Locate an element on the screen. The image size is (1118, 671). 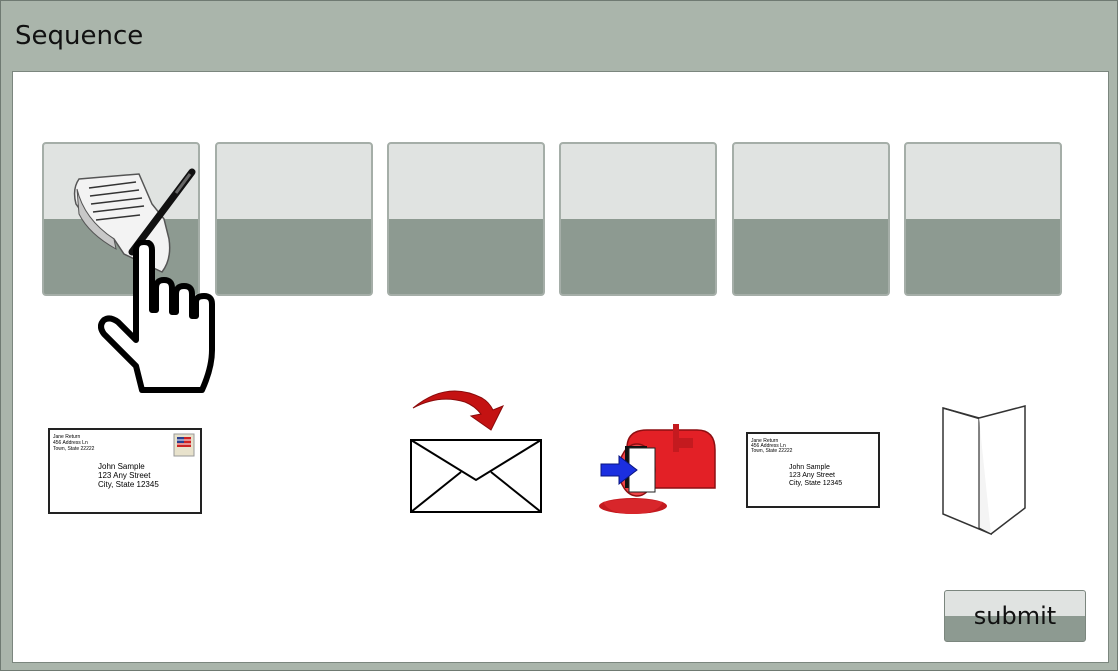
insert-into-envelope-card is located at coordinates (477, 453).